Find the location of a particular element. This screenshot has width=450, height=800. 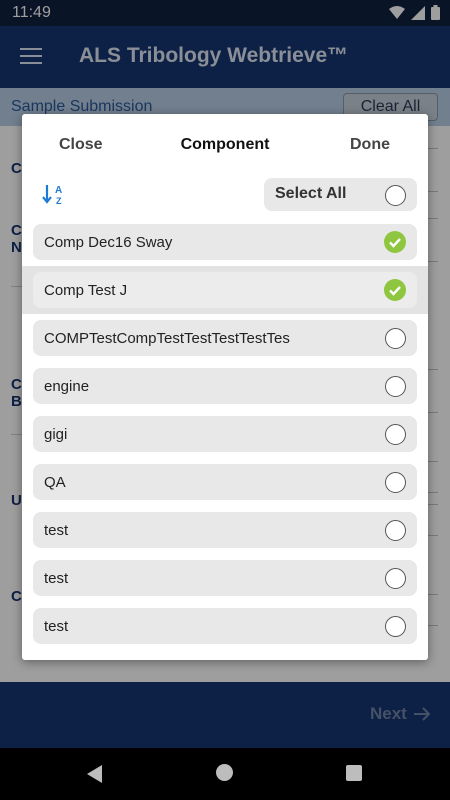

list-item: Comp Test J is located at coordinates (225, 290).